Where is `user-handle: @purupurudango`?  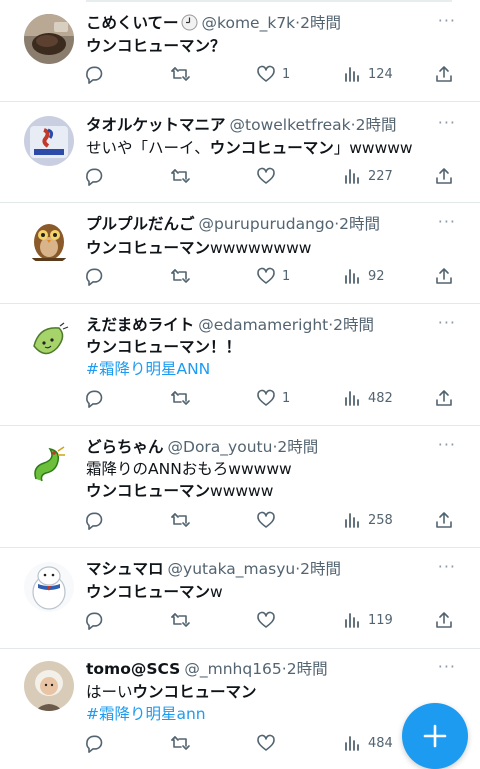 user-handle: @purupurudango is located at coordinates (267, 224).